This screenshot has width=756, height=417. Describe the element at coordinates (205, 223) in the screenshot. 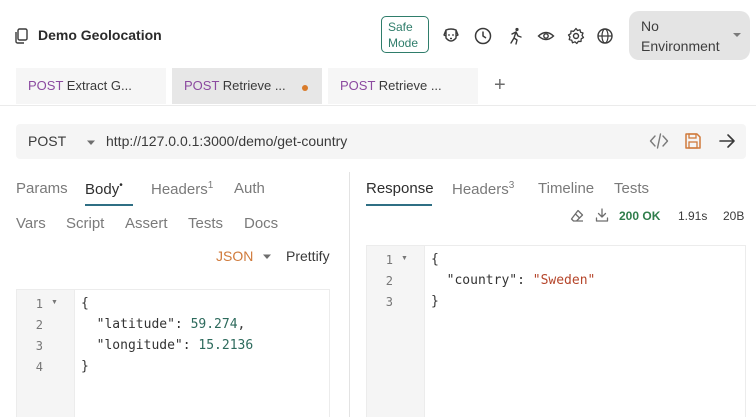

I see `tab-tests: Tests` at that location.